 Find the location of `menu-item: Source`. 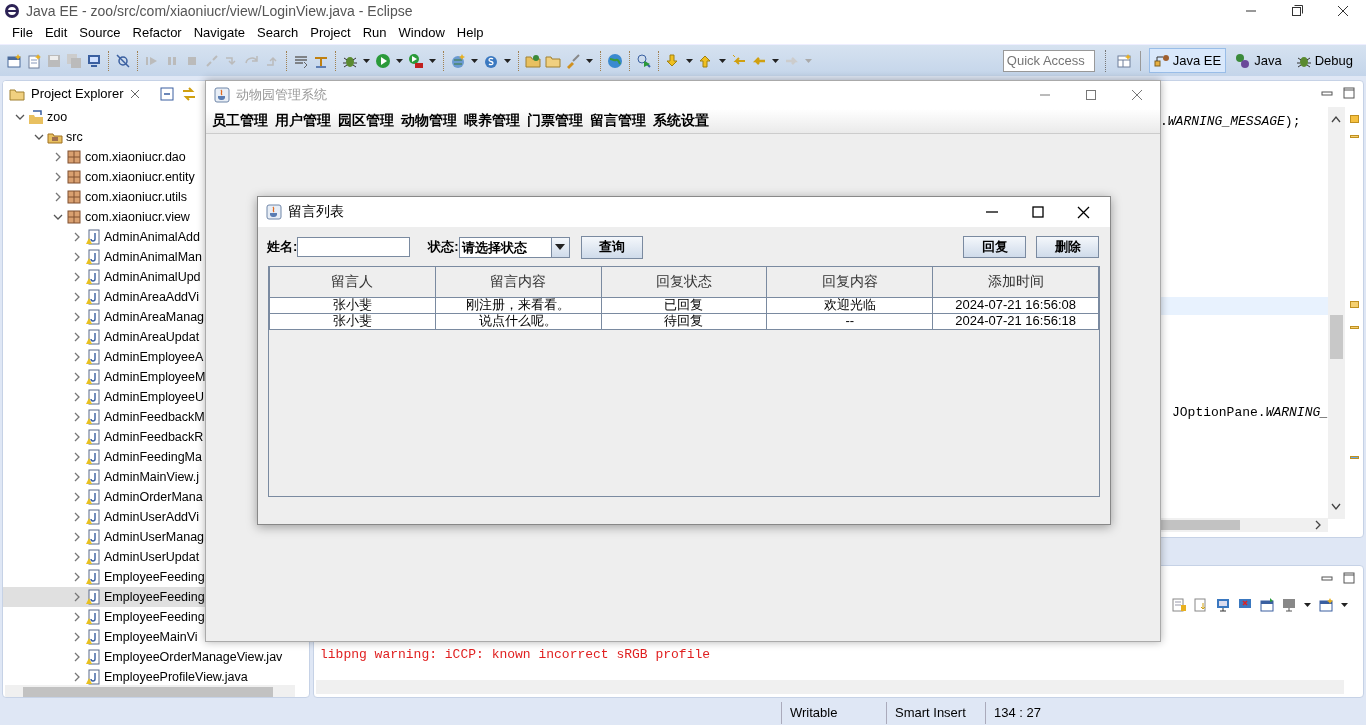

menu-item: Source is located at coordinates (100, 33).